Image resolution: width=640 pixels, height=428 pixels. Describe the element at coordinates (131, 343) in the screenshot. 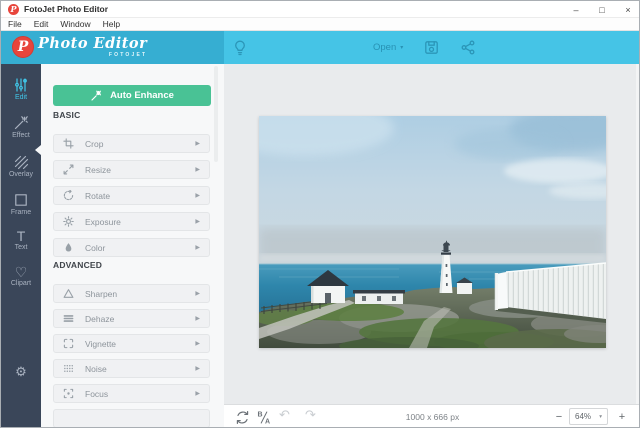

I see `tool-vignette: Vignette ▶` at that location.